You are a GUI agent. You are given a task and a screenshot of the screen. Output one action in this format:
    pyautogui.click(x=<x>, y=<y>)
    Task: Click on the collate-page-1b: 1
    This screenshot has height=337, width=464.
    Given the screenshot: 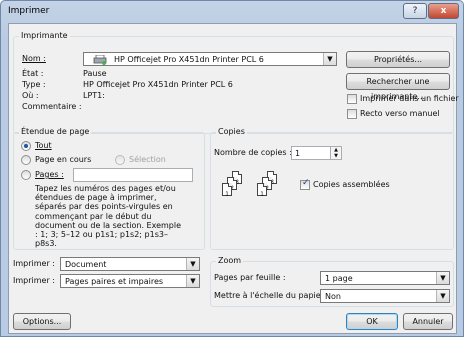 What is the action you would take?
    pyautogui.click(x=262, y=190)
    